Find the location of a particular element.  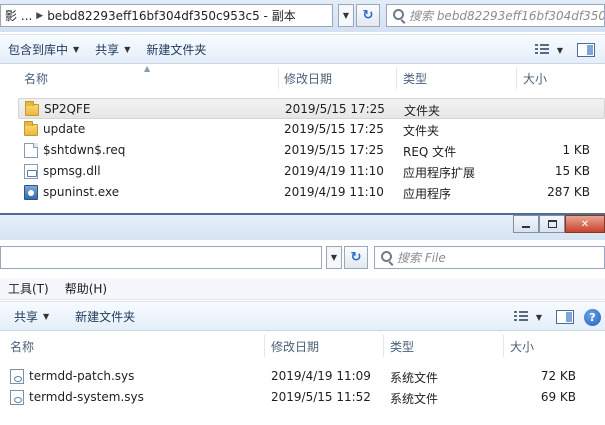

file-name: termdd-patch.sys is located at coordinates (82, 376).